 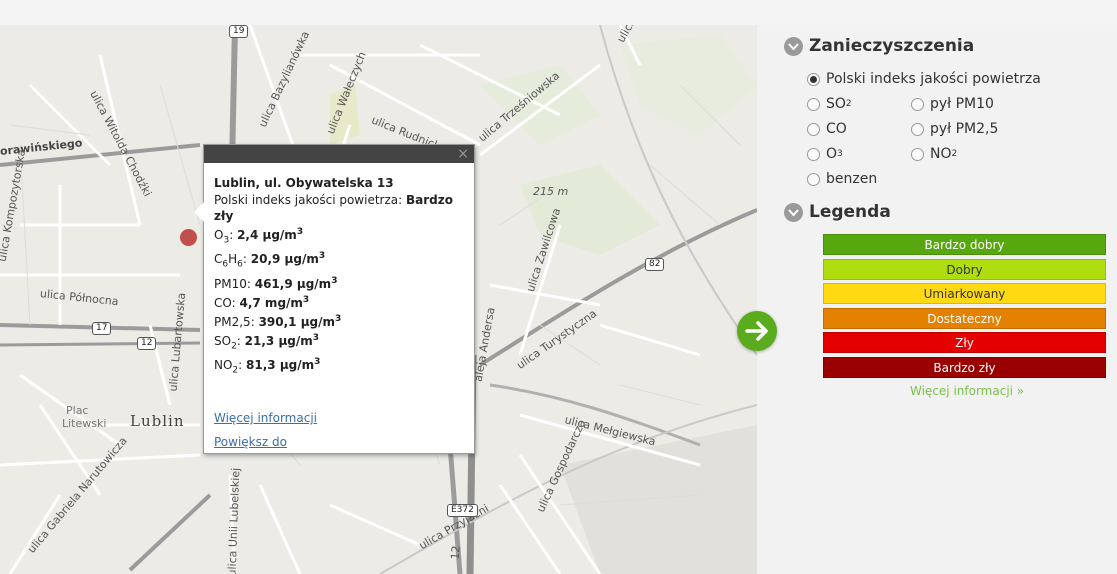 I want to click on legend-header: Legenda, so click(x=837, y=212).